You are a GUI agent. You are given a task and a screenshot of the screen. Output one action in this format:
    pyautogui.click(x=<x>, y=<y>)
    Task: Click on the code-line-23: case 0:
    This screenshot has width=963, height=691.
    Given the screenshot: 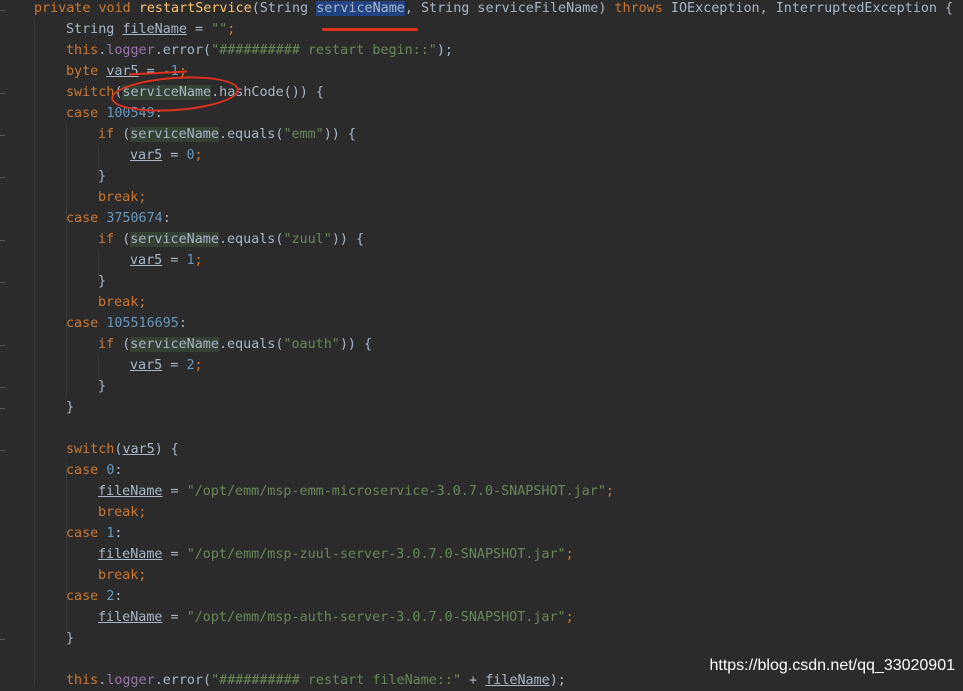 What is the action you would take?
    pyautogui.click(x=94, y=470)
    